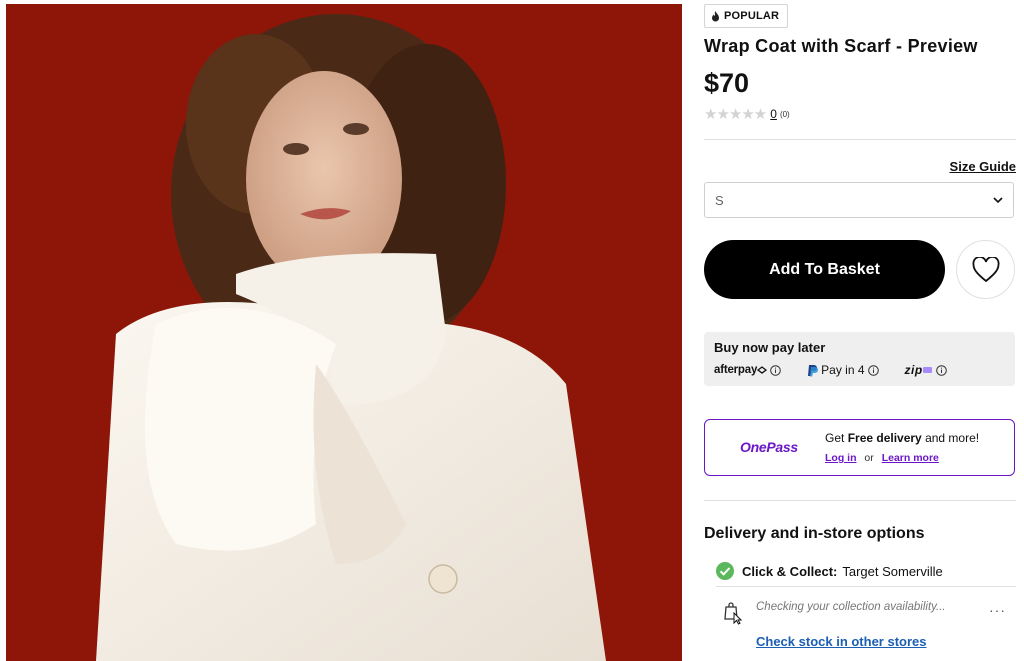 Image resolution: width=1024 pixels, height=661 pixels. I want to click on product-title: Wrap Coat with Scarf - Preview, so click(841, 46).